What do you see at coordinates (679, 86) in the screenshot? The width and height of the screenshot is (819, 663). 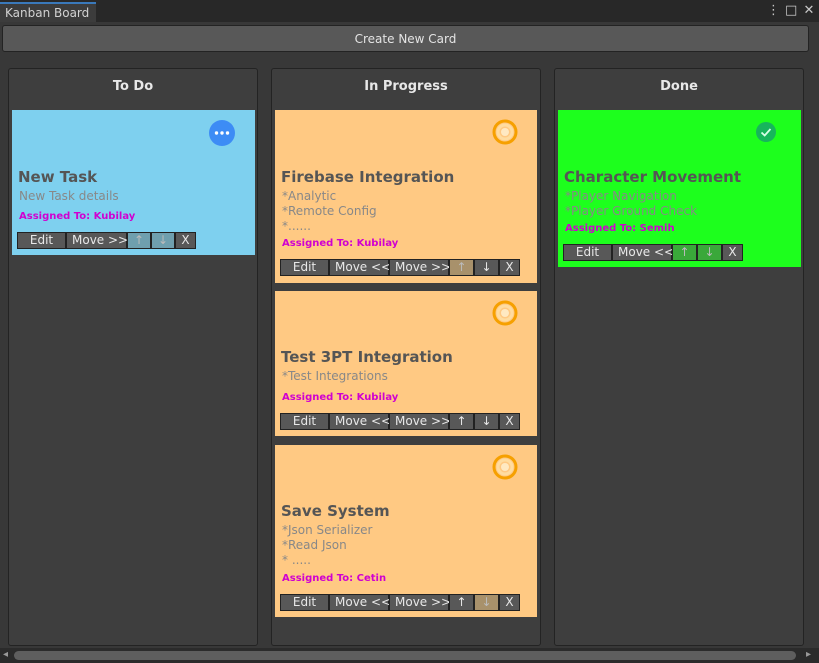 I see `column-title: Done` at bounding box center [679, 86].